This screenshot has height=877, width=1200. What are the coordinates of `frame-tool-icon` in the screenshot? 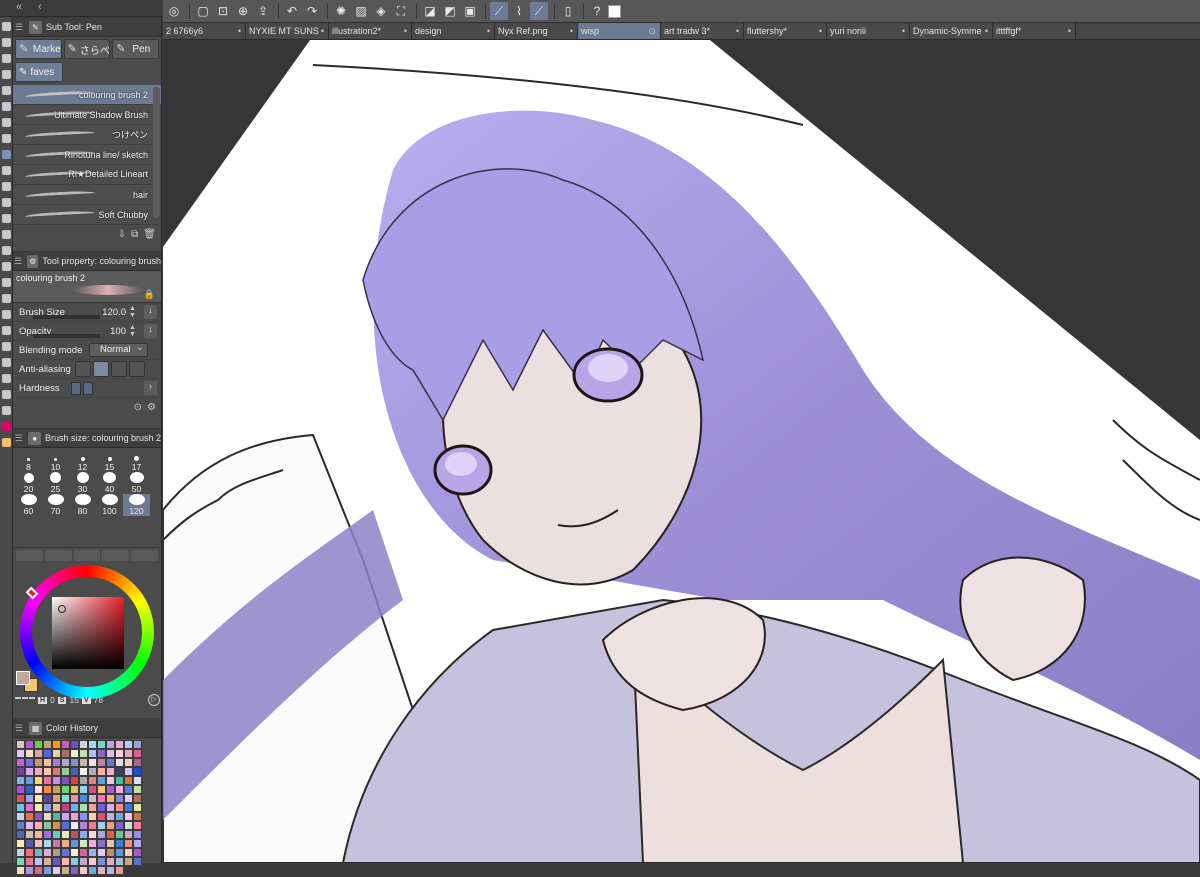 It's located at (6, 234).